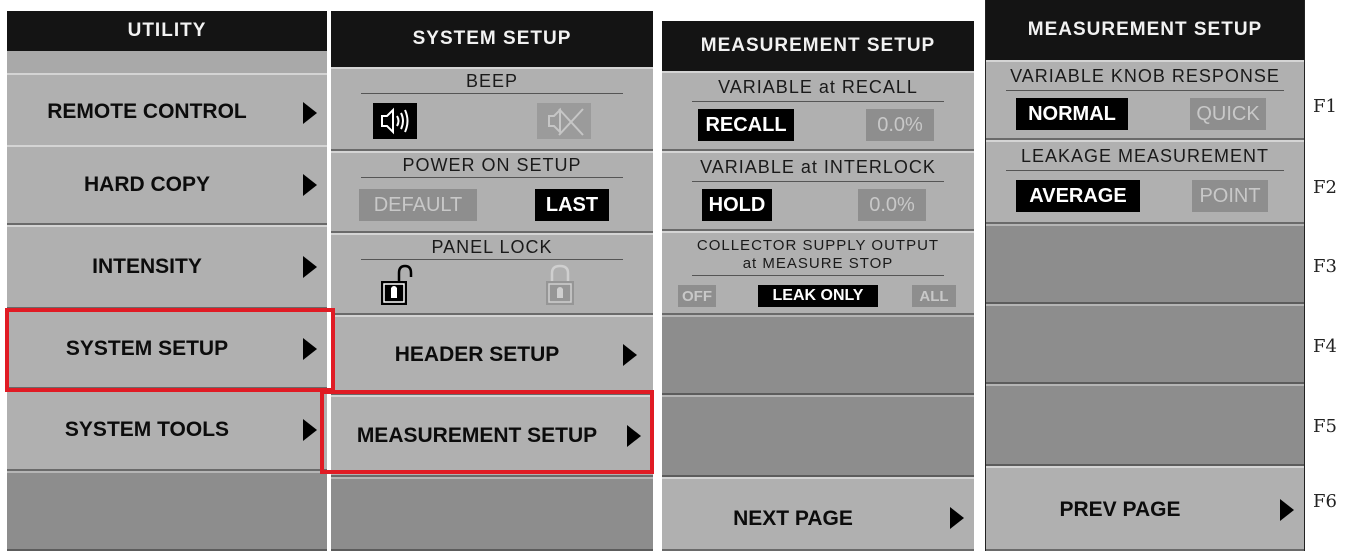  What do you see at coordinates (818, 167) in the screenshot?
I see `variable-interlock-title: VARIABLE at INTERLOCK` at bounding box center [818, 167].